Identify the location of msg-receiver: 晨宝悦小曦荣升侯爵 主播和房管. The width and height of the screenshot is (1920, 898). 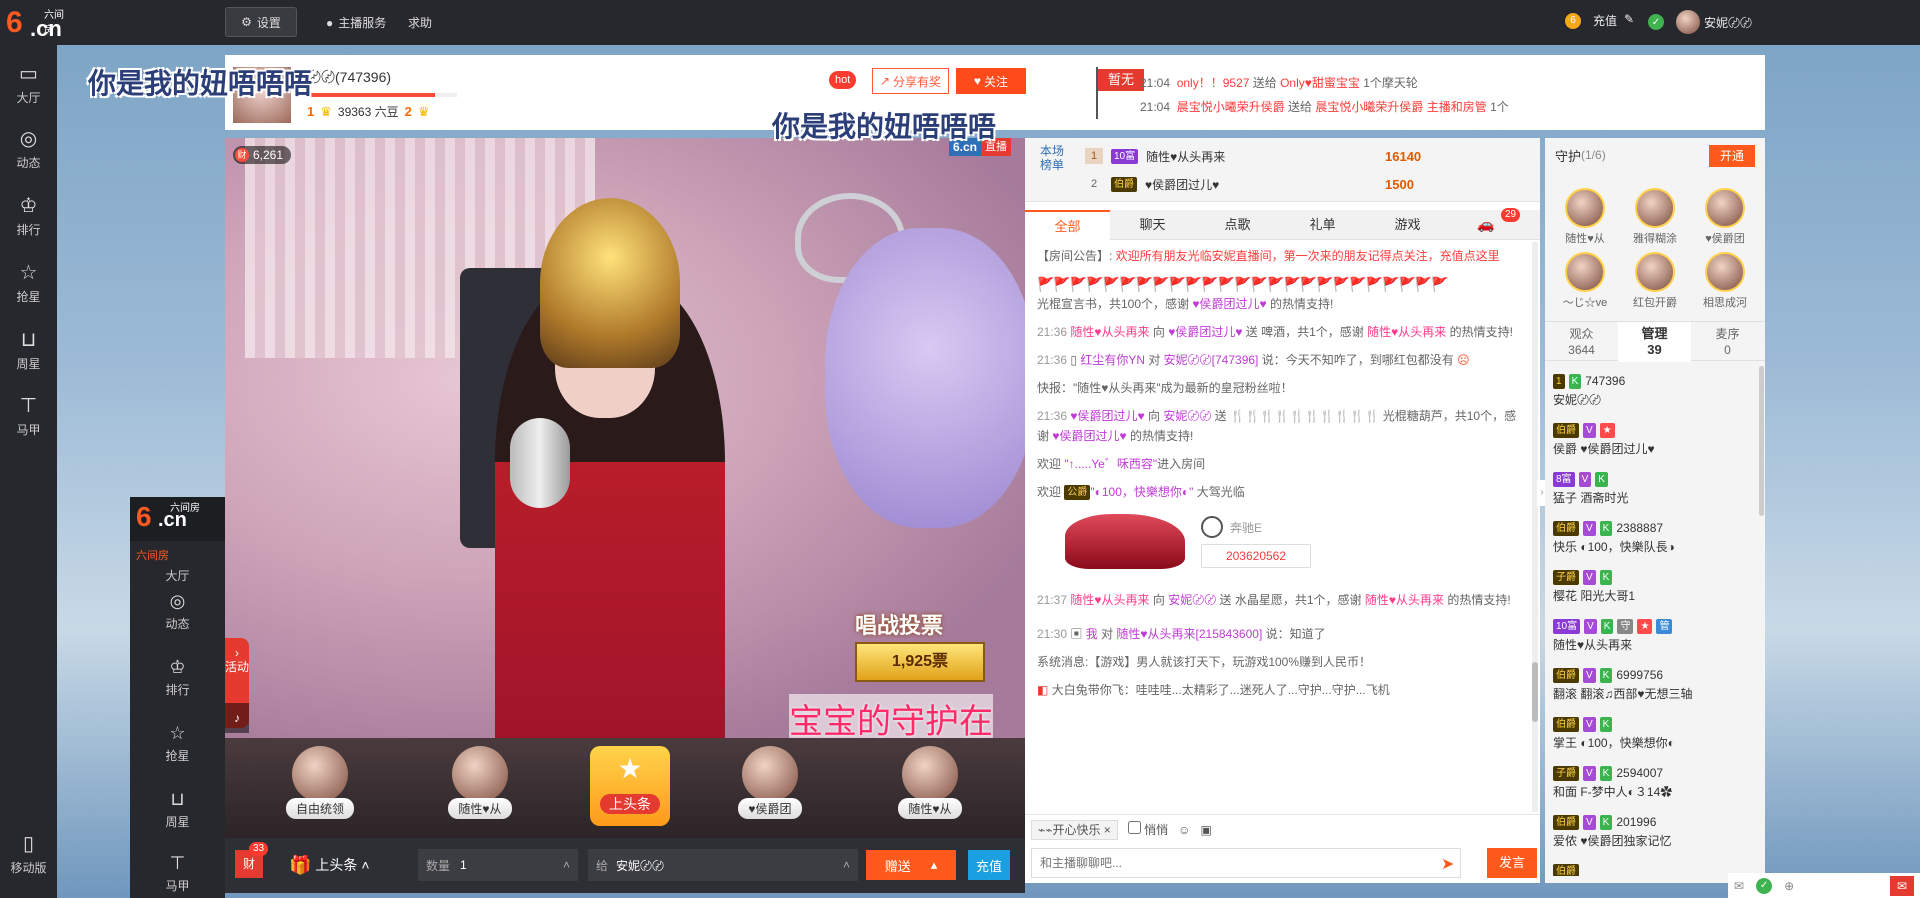
(1400, 107).